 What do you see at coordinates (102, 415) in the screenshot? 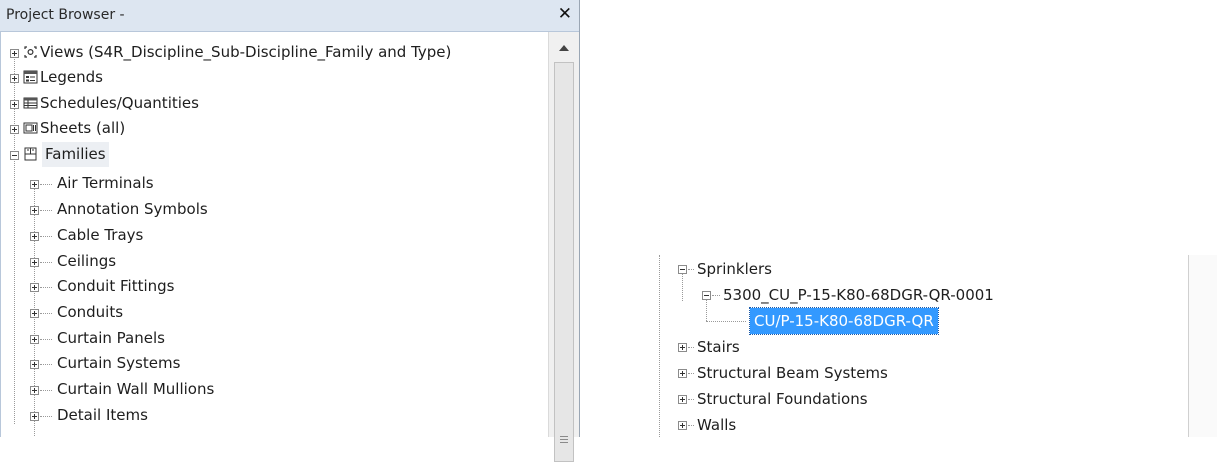
I see `tree-node-label: Detail Items` at bounding box center [102, 415].